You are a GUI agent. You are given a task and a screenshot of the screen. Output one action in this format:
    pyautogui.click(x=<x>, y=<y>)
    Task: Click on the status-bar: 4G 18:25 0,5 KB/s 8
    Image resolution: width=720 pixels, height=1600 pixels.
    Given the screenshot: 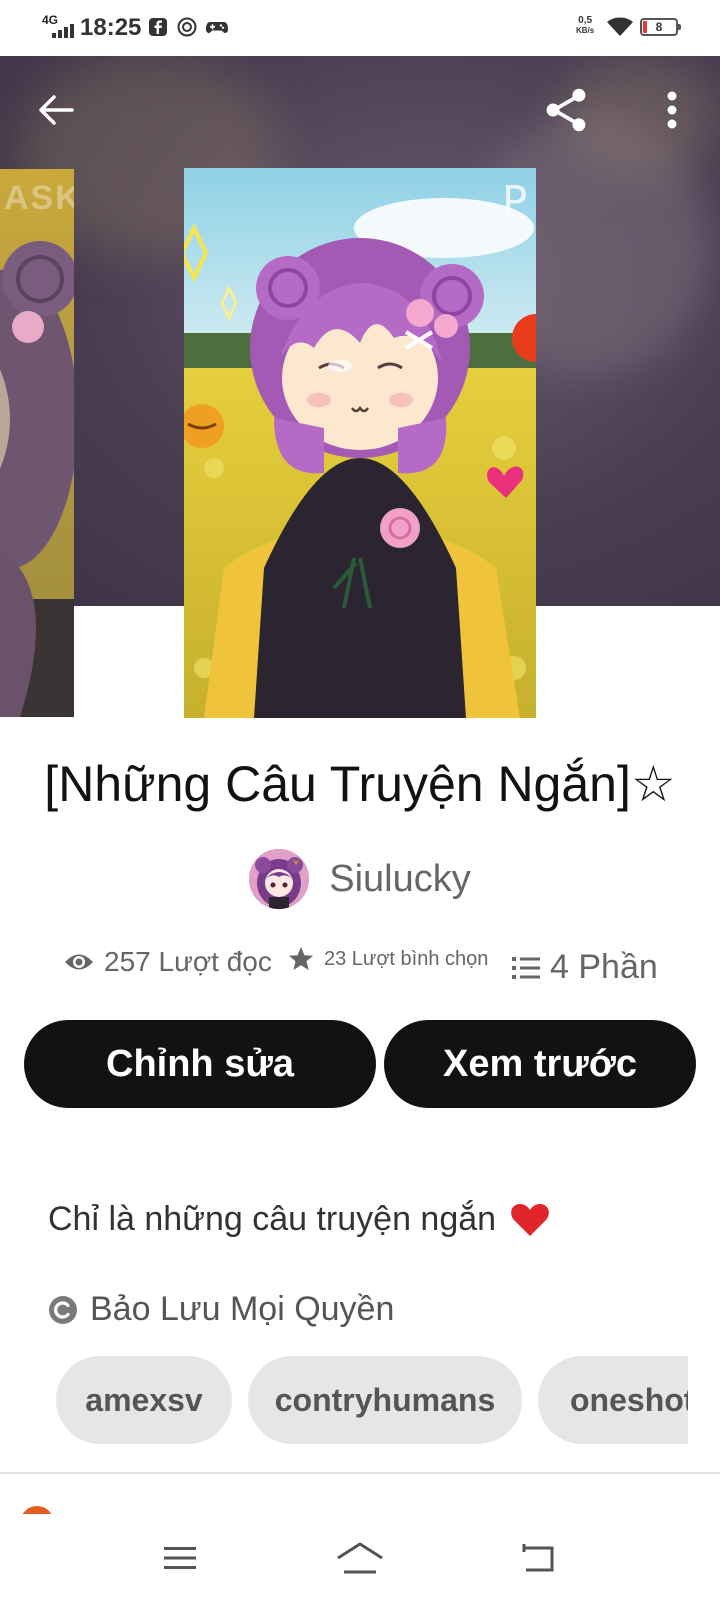 What is the action you would take?
    pyautogui.click(x=360, y=28)
    